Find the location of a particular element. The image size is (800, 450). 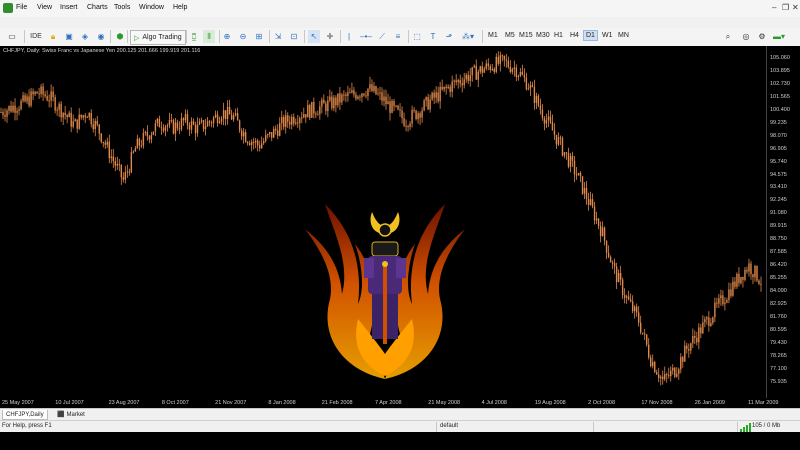

zoom-out-icon: ⊖ is located at coordinates (243, 36).